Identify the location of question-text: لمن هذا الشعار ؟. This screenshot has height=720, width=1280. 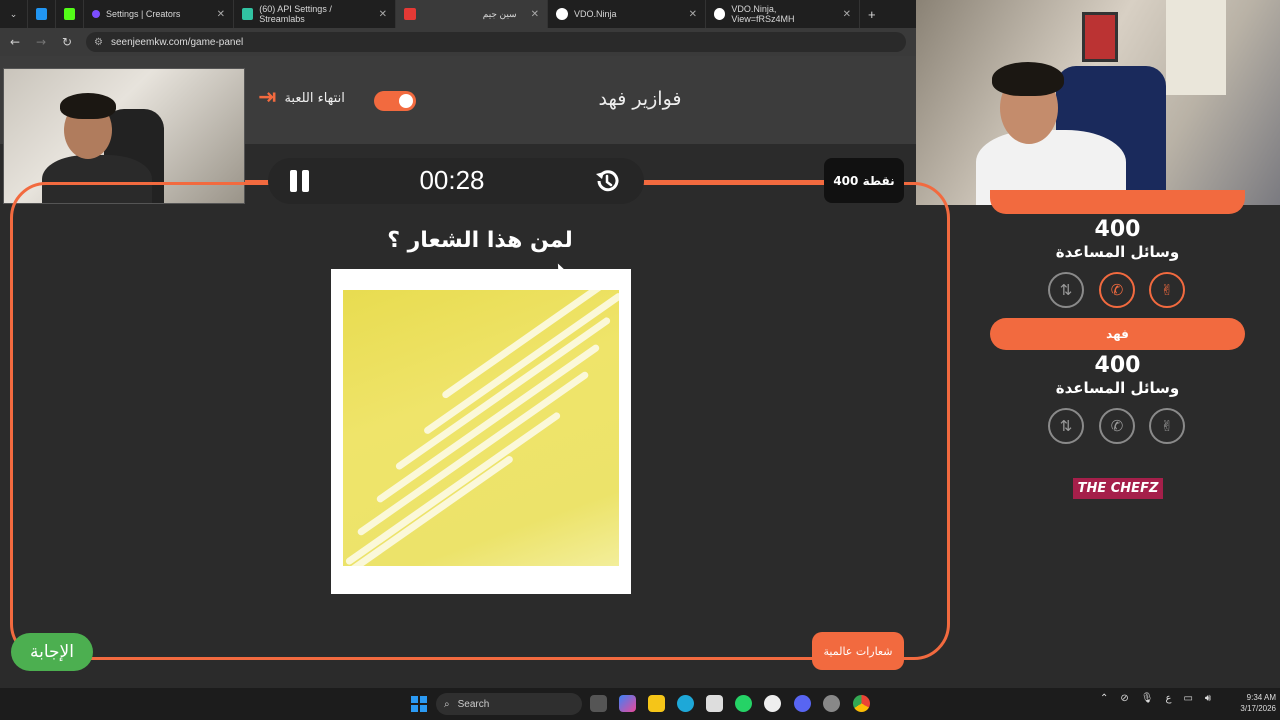
(480, 240).